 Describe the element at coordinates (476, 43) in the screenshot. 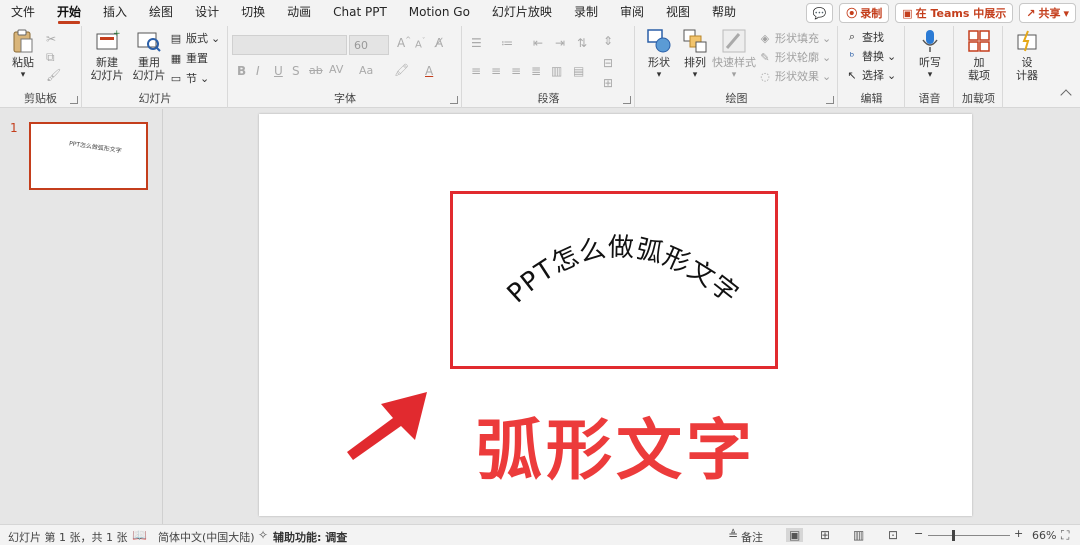

I see `bullets-icon: ☰` at that location.